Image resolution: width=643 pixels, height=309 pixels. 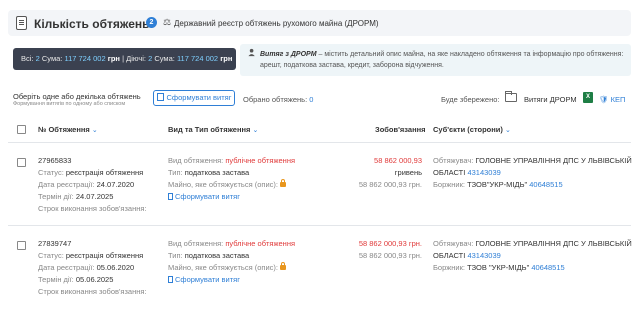 What do you see at coordinates (94, 196) in the screenshot?
I see `term-value: 24.07.2025` at bounding box center [94, 196].